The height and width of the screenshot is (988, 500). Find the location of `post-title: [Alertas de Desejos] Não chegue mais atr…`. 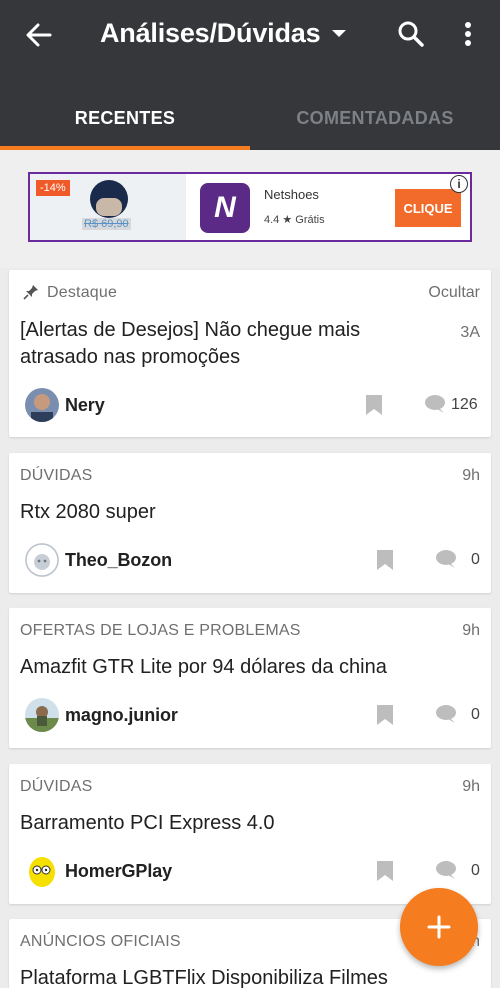

post-title: [Alertas de Desejos] Não chegue mais atr… is located at coordinates (190, 344).